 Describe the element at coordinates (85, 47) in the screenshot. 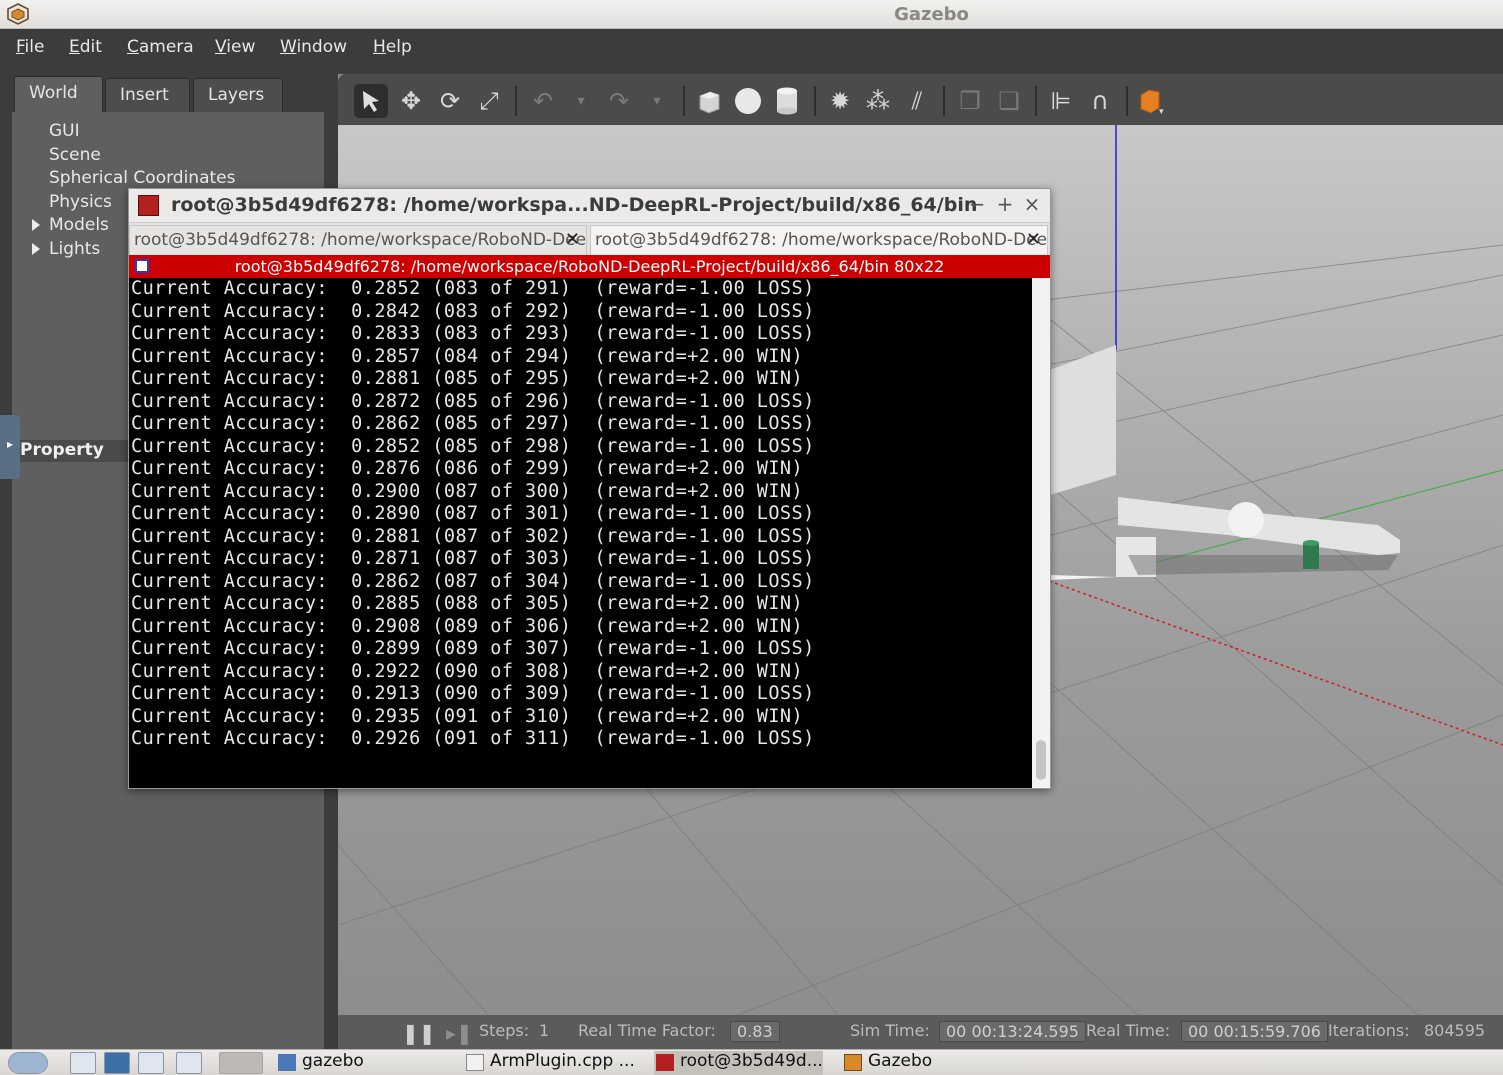

I see `menu-edit: Edit` at that location.